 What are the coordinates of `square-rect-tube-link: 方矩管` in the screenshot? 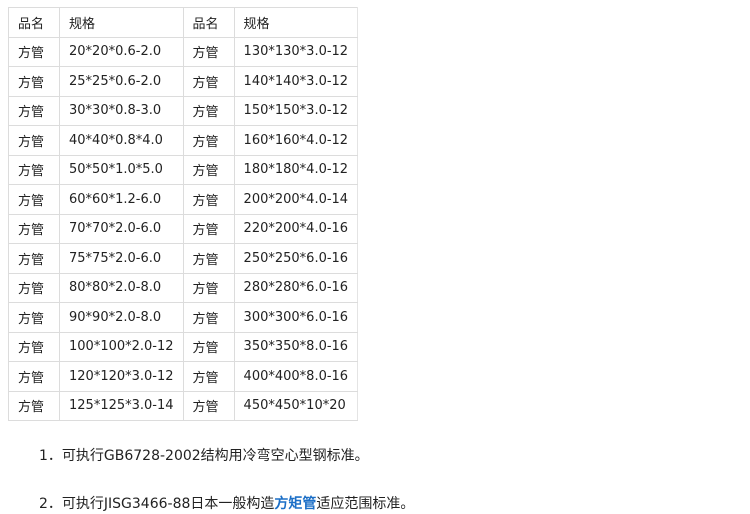 It's located at (295, 504).